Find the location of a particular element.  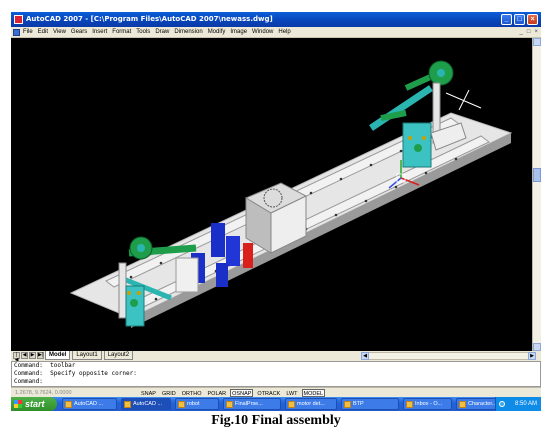

prev-tab-button: ◀ is located at coordinates (24, 355).